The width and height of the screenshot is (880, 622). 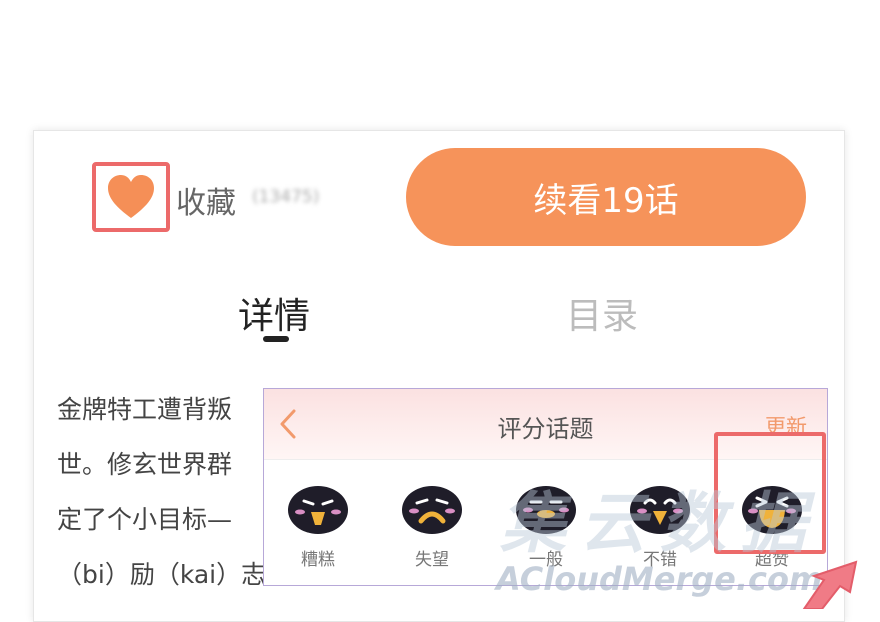 What do you see at coordinates (145, 464) in the screenshot?
I see `description-line: 世。修玄世界群` at bounding box center [145, 464].